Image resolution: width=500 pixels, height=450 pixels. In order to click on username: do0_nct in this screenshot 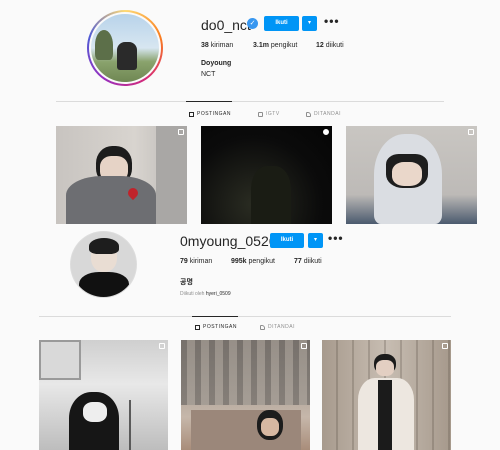, I will do `click(226, 25)`.